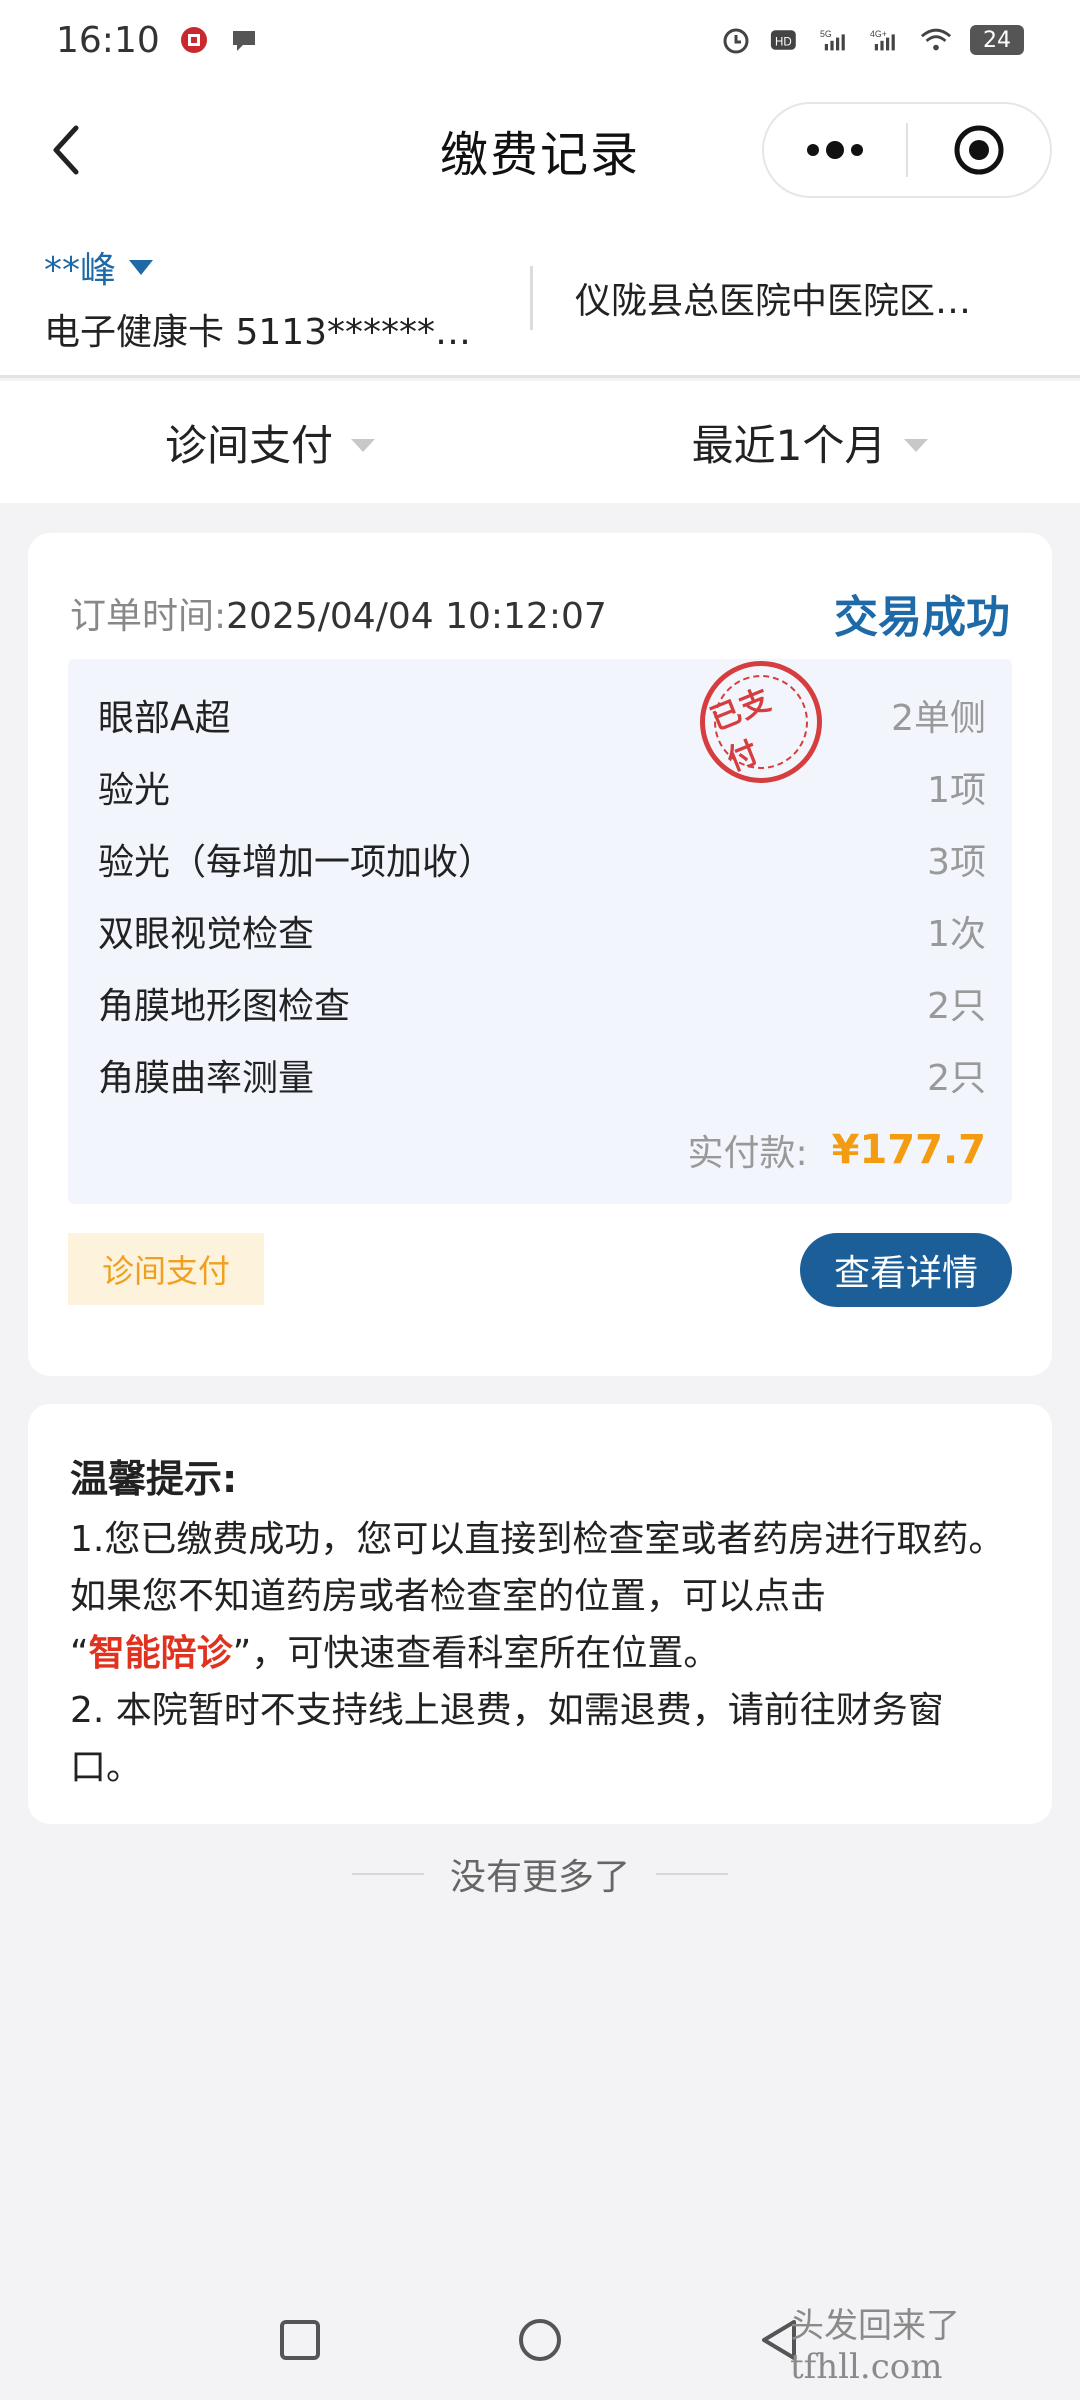 The height and width of the screenshot is (2400, 1080). I want to click on item-name: 验光, so click(134, 790).